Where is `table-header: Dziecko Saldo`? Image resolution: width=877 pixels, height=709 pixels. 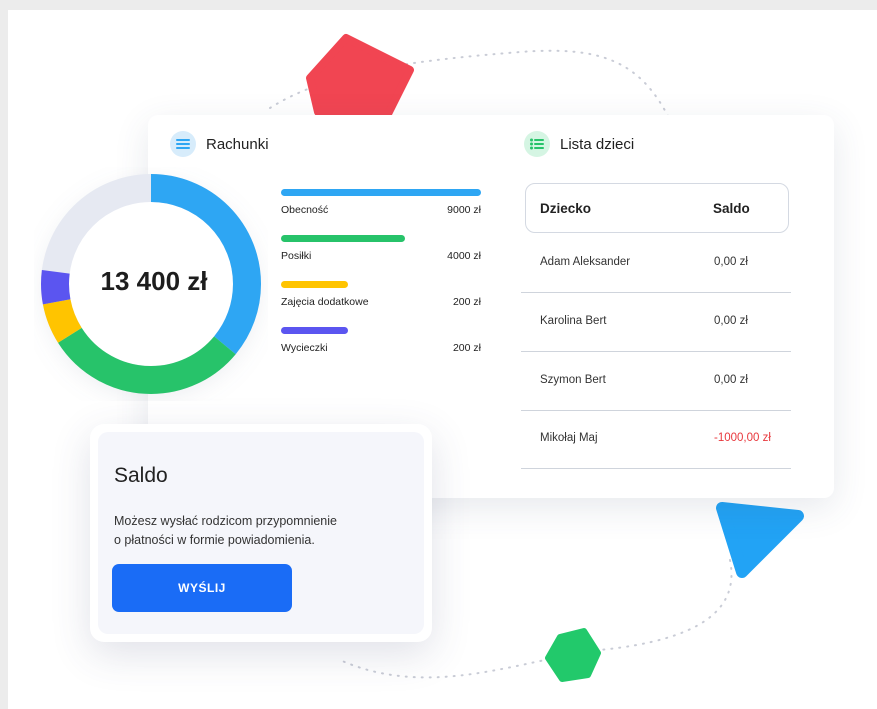 table-header: Dziecko Saldo is located at coordinates (657, 208).